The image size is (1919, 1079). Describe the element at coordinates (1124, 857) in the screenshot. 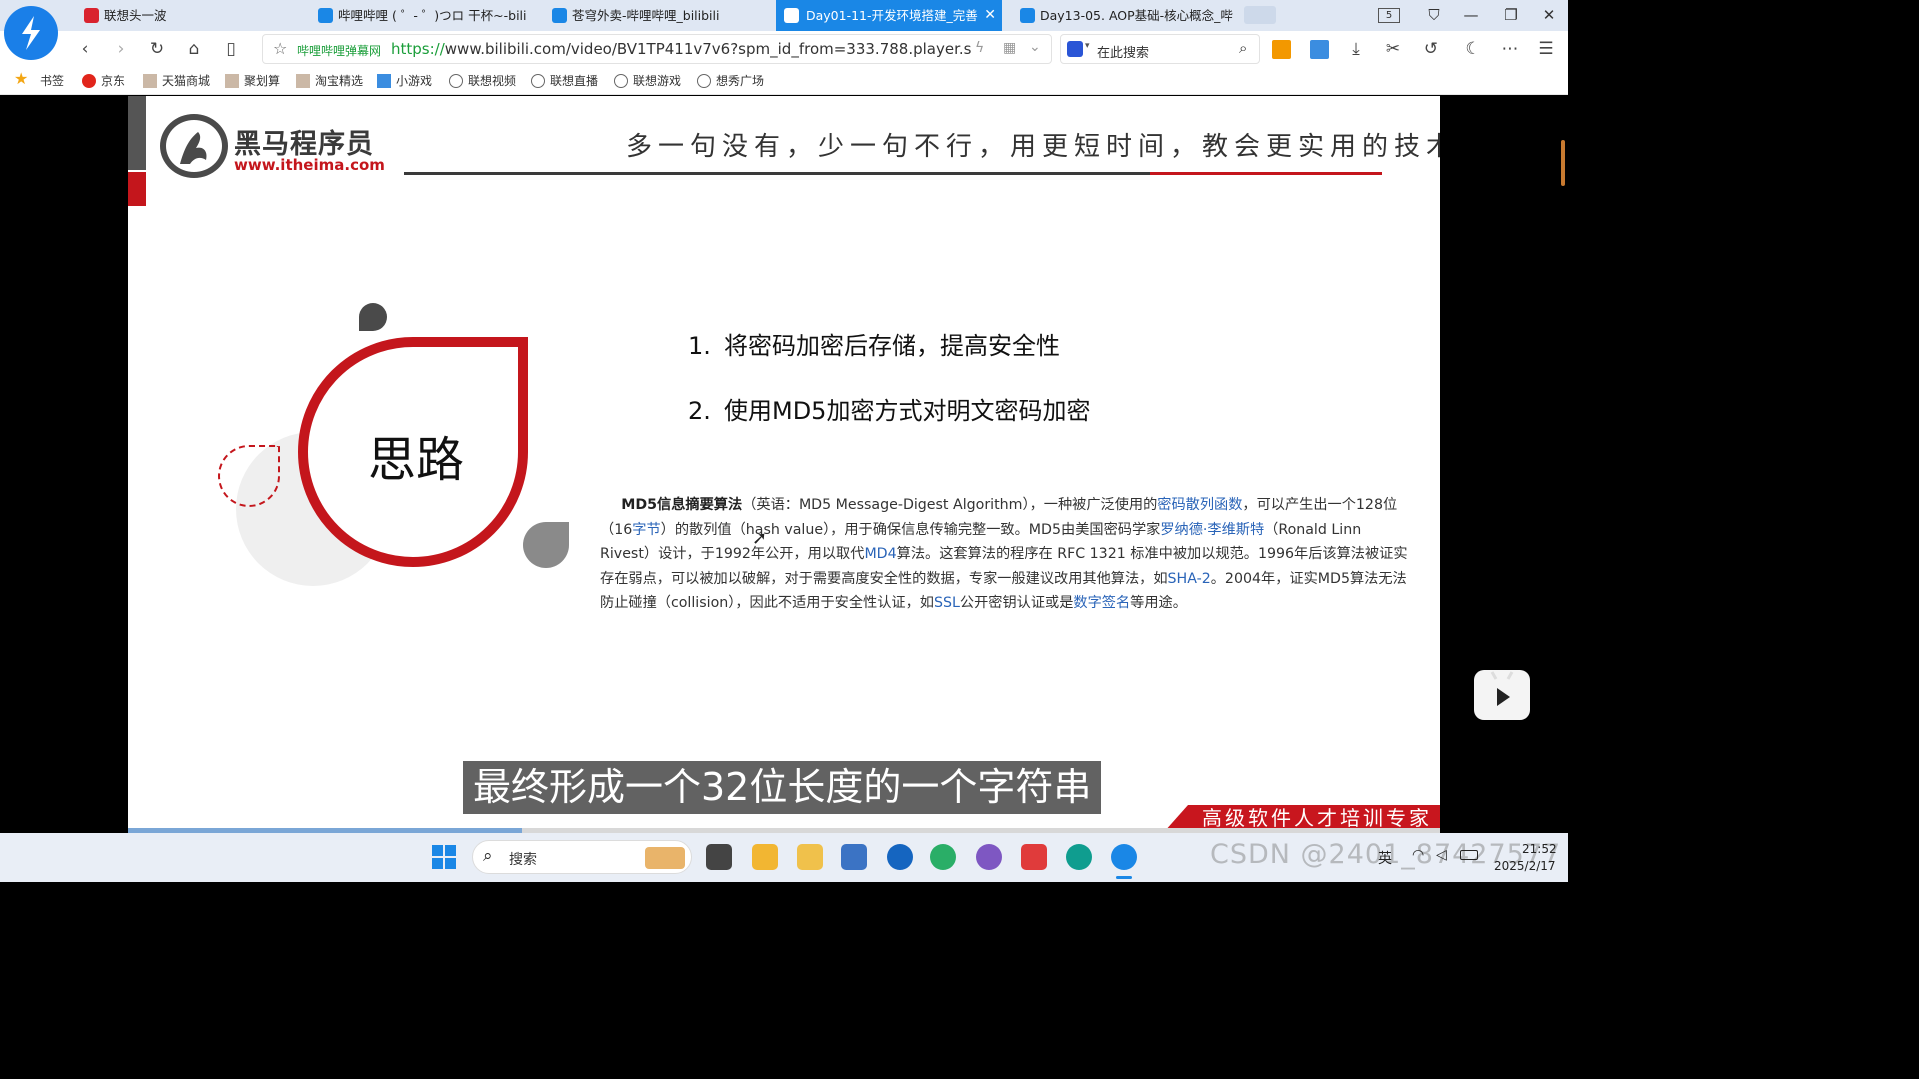

I see `lenovo-browser-icon` at that location.